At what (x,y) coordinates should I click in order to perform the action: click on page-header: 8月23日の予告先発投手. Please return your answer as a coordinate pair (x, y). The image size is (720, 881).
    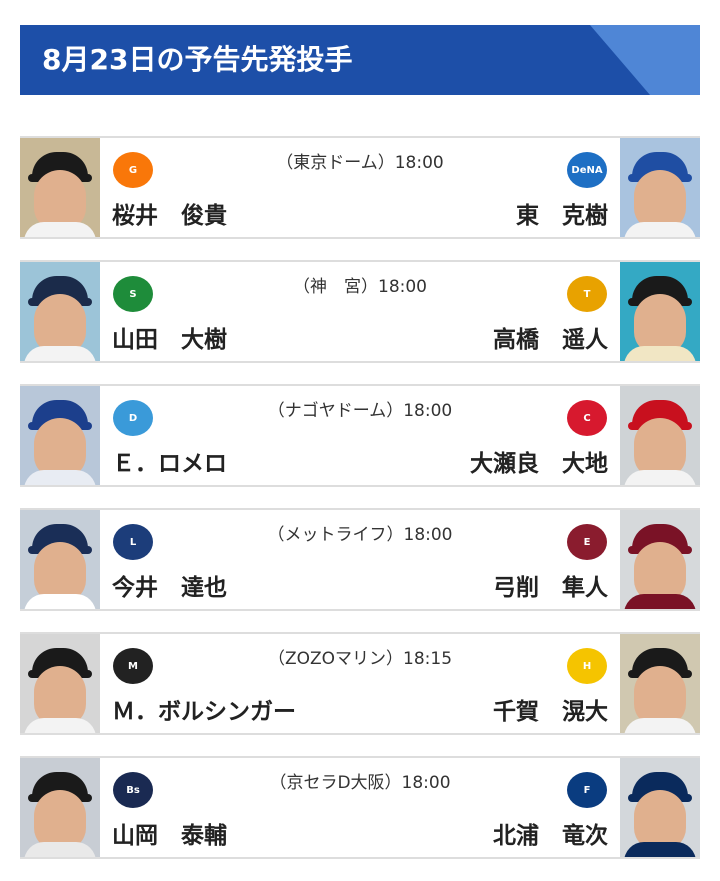
    Looking at the image, I should click on (360, 60).